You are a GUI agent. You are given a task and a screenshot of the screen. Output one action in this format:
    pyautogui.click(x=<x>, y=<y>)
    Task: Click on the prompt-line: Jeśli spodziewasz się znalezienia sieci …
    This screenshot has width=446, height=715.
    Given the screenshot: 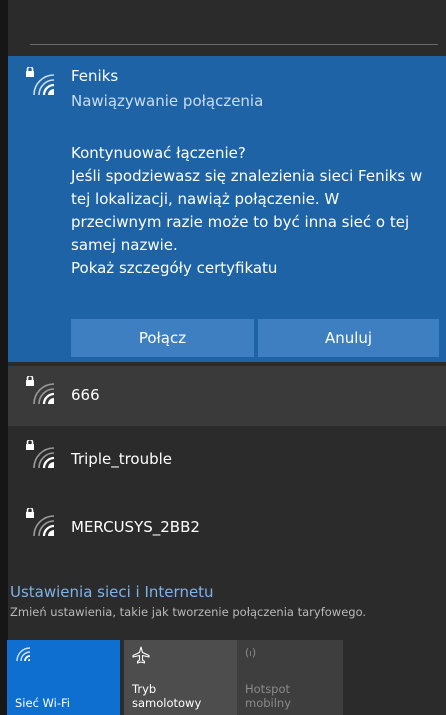 What is the action you would take?
    pyautogui.click(x=247, y=176)
    